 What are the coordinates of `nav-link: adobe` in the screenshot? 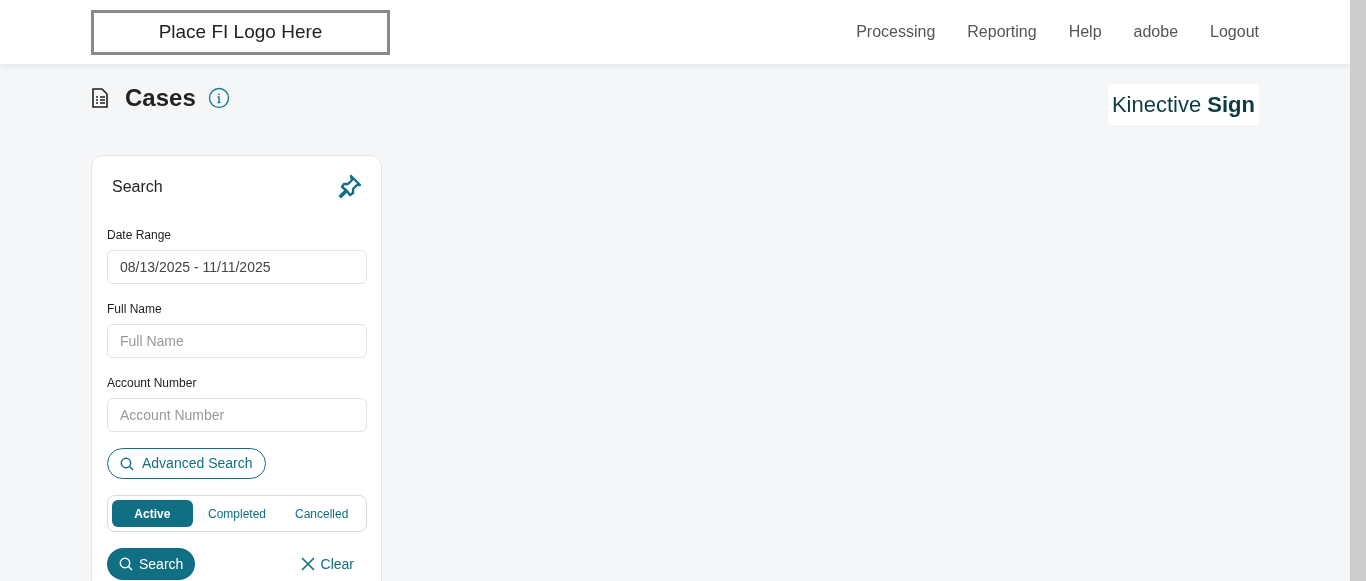 It's located at (1156, 32).